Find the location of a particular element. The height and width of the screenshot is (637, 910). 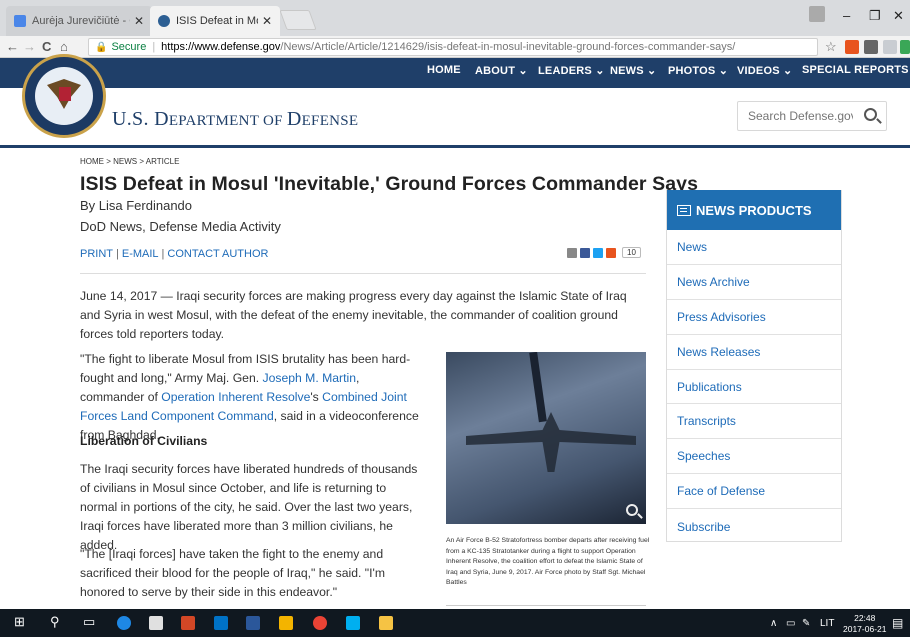

sidebar-item-speeches: Speeches is located at coordinates (754, 457).